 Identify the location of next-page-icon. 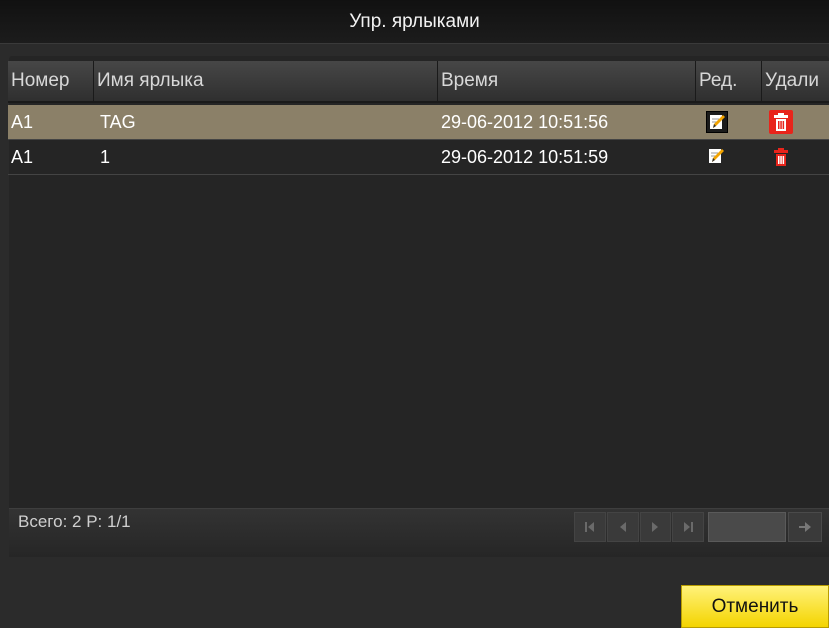
(655, 527).